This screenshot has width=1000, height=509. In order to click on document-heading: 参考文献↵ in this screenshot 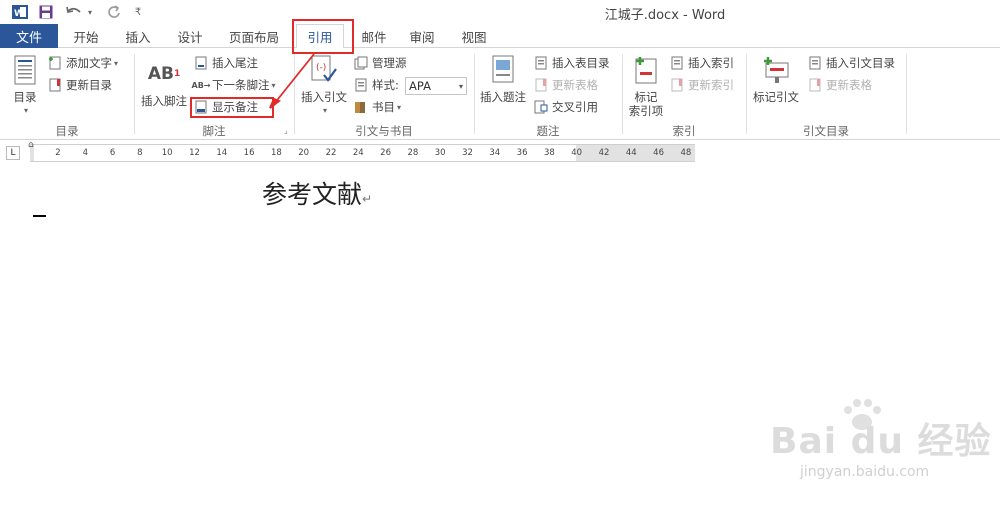, I will do `click(317, 193)`.